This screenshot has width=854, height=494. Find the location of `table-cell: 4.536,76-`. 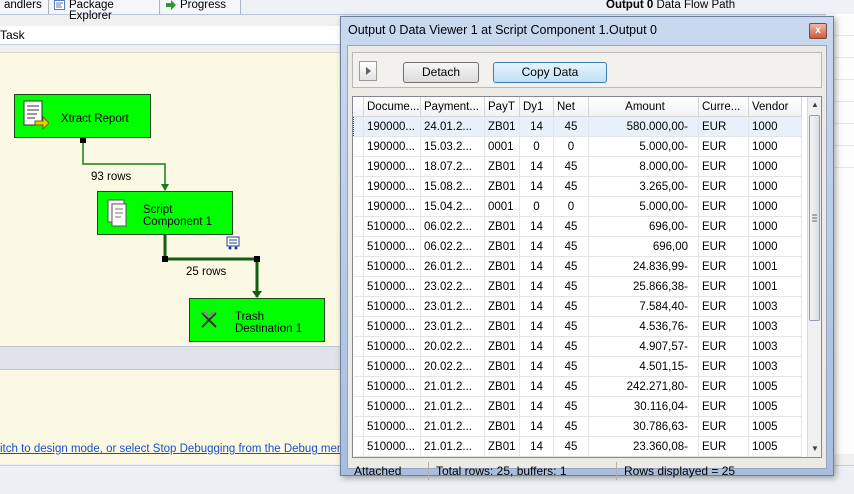

table-cell: 4.536,76- is located at coordinates (643, 326).